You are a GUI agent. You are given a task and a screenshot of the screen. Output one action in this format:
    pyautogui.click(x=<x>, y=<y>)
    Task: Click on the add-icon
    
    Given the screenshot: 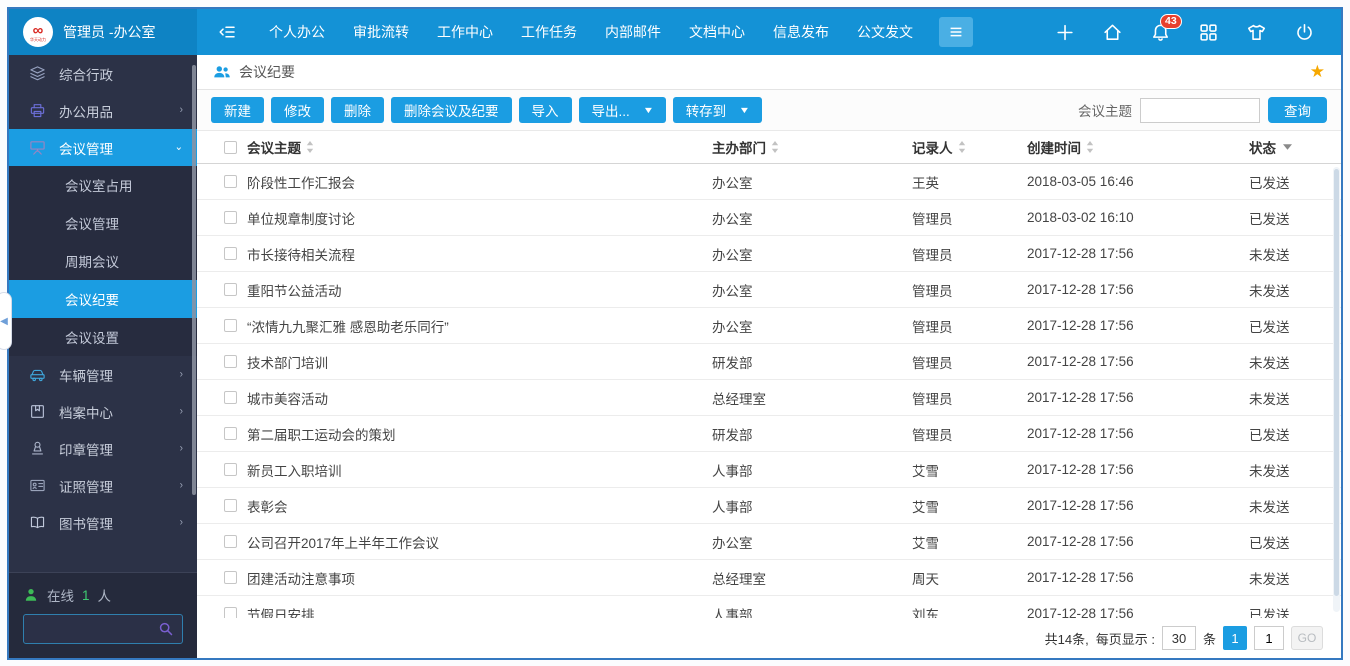 What is the action you would take?
    pyautogui.click(x=1064, y=32)
    